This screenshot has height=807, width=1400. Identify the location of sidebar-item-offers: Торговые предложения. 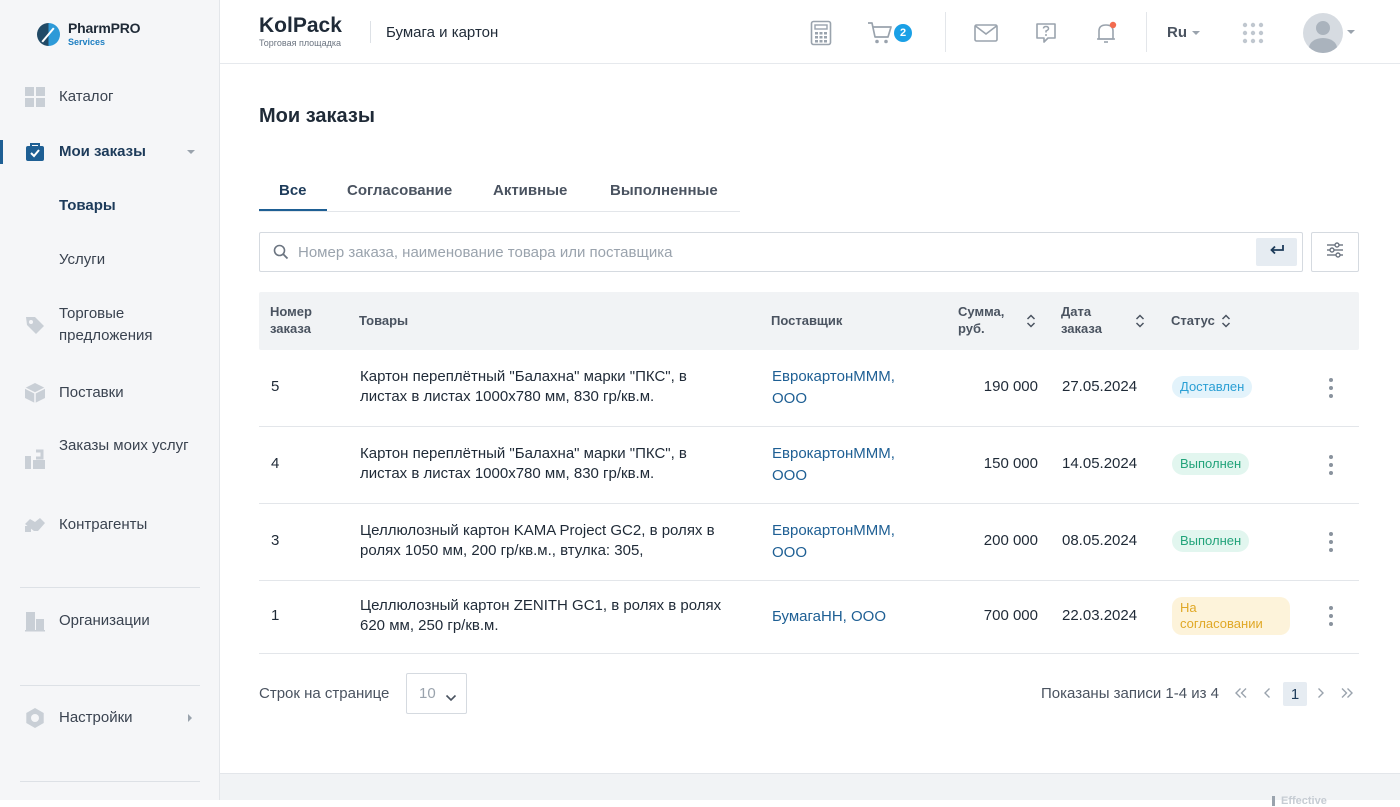
(109, 325).